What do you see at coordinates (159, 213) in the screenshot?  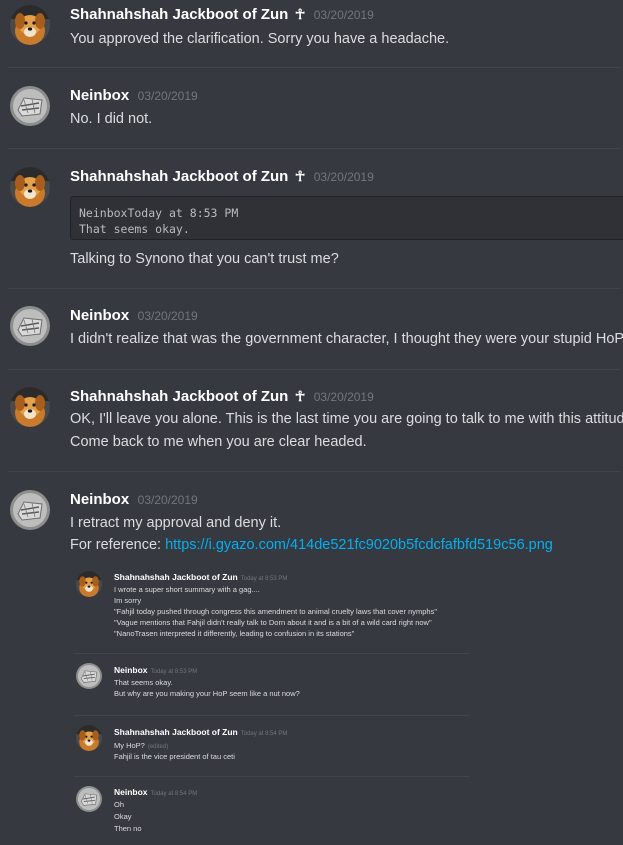 I see `code-line: NeinboxToday at 8:53 PM` at bounding box center [159, 213].